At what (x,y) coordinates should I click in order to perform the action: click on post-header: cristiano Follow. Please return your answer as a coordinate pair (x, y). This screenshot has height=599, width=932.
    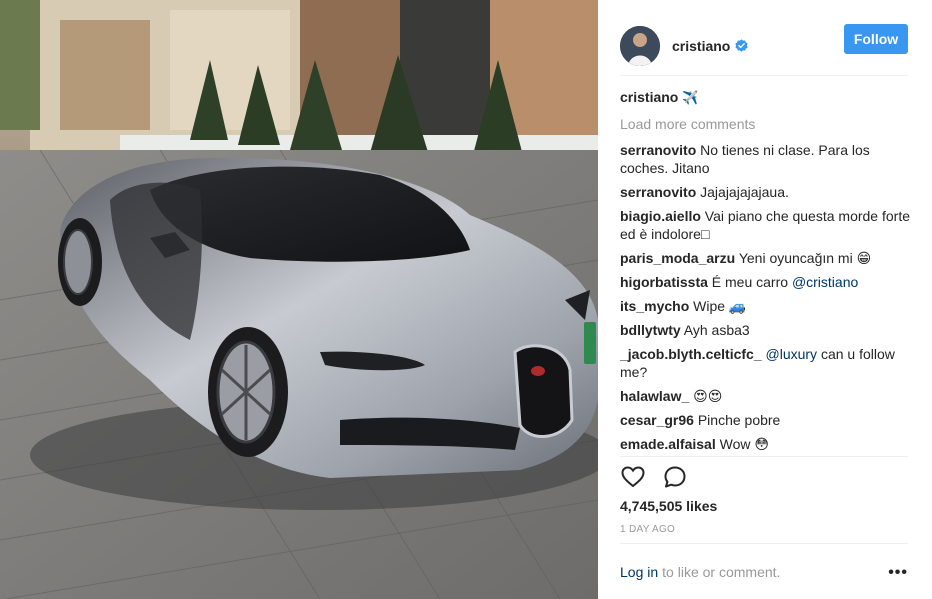
    Looking at the image, I should click on (764, 46).